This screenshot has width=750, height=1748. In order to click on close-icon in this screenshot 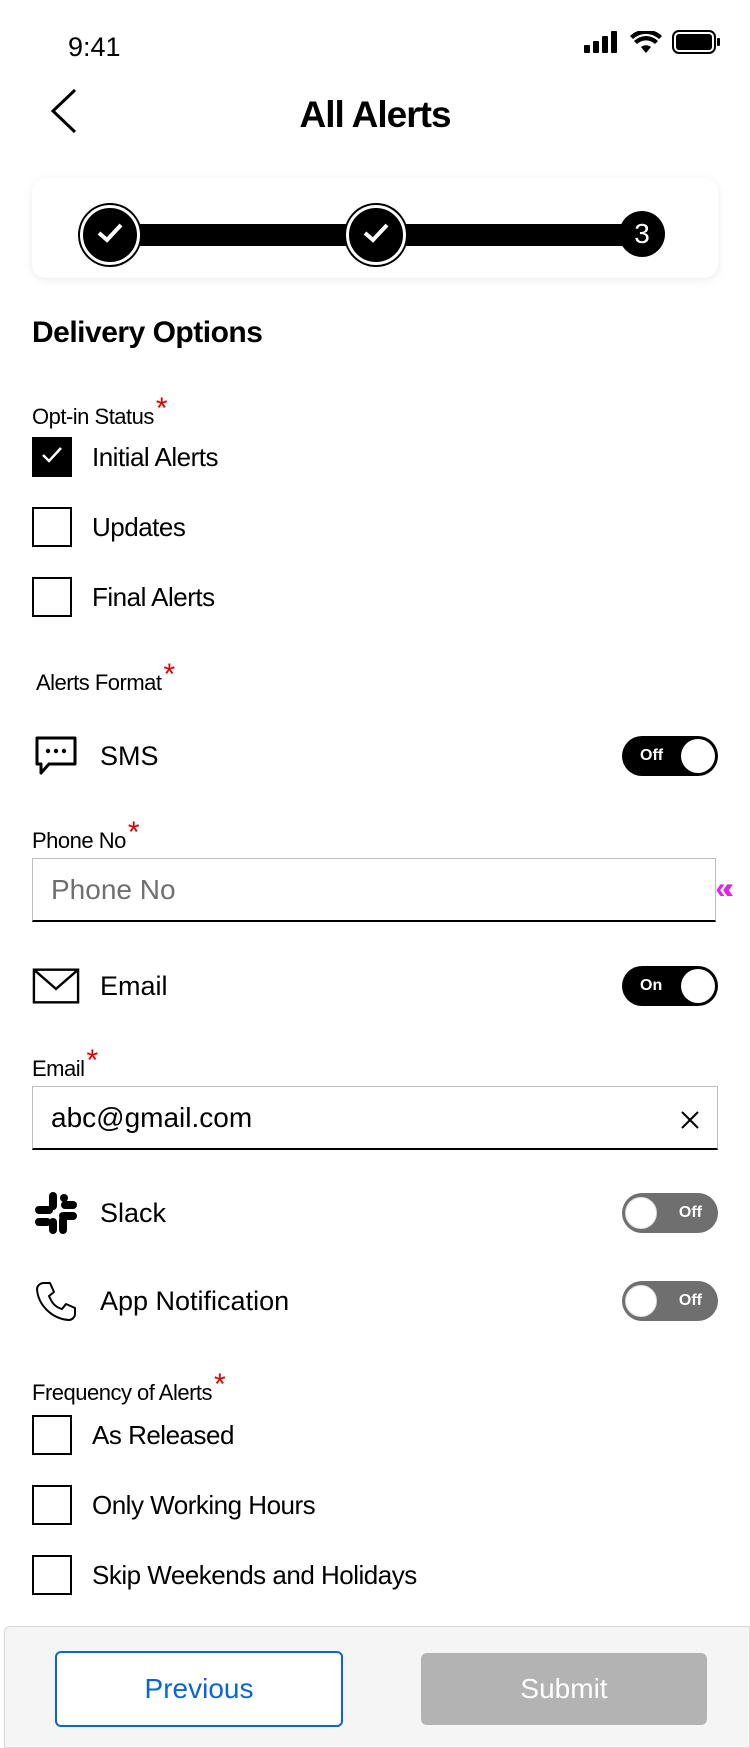, I will do `click(690, 1122)`.